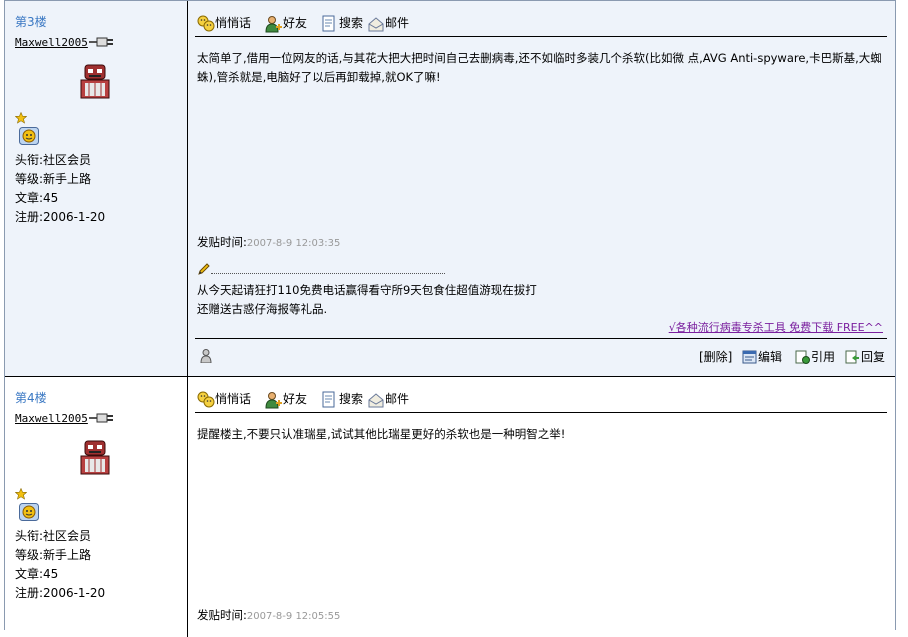 Image resolution: width=908 pixels, height=637 pixels. I want to click on post-actions: [删除] 编辑 引用 回复, so click(541, 356).